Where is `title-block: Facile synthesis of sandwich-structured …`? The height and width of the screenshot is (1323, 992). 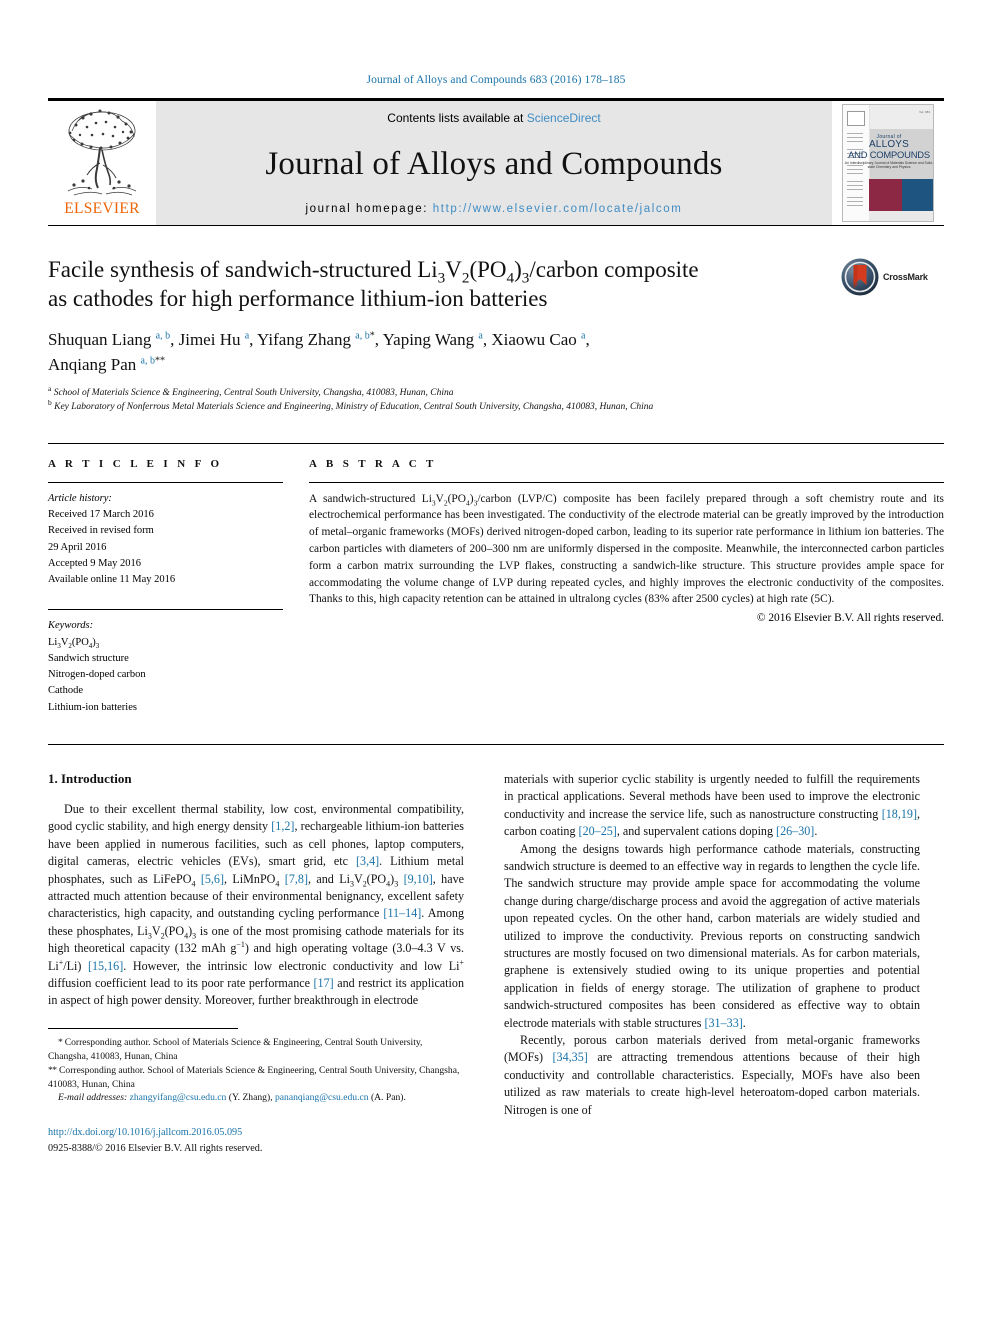 title-block: Facile synthesis of sandwich-structured … is located at coordinates (496, 335).